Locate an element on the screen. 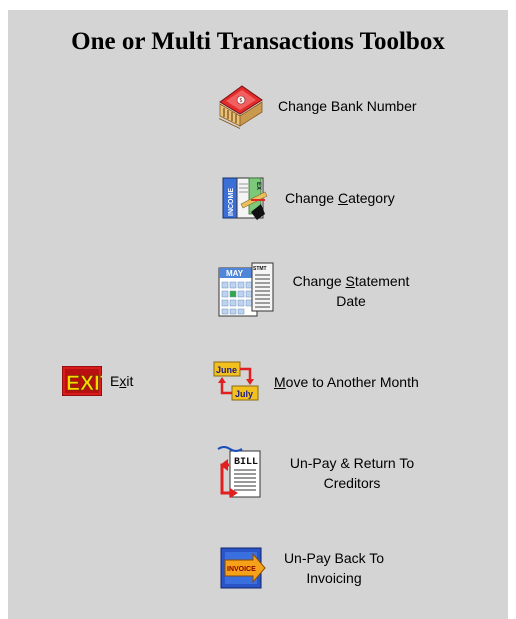 The height and width of the screenshot is (619, 516). invoice-arrow-icon: INVOICE is located at coordinates (243, 568).